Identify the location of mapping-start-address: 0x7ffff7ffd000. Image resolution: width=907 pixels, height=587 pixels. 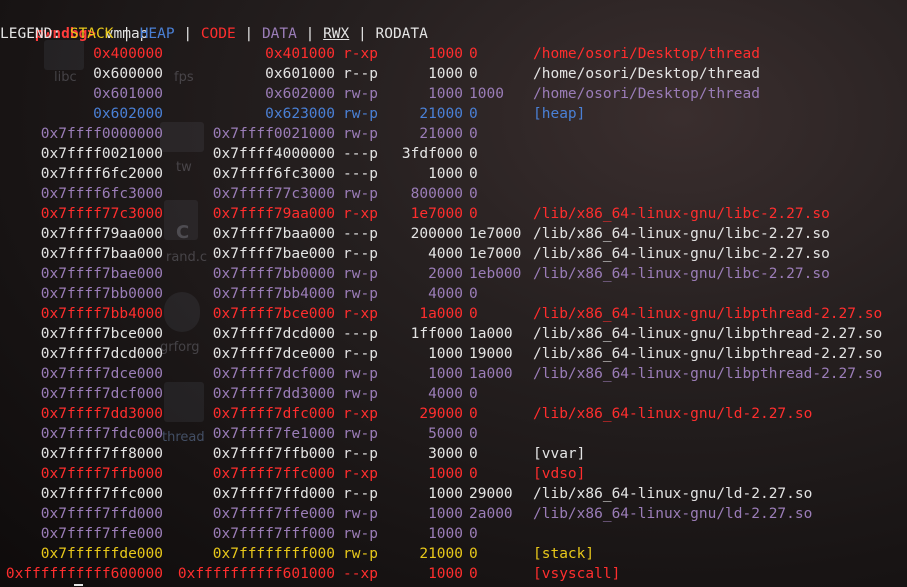
(101, 514).